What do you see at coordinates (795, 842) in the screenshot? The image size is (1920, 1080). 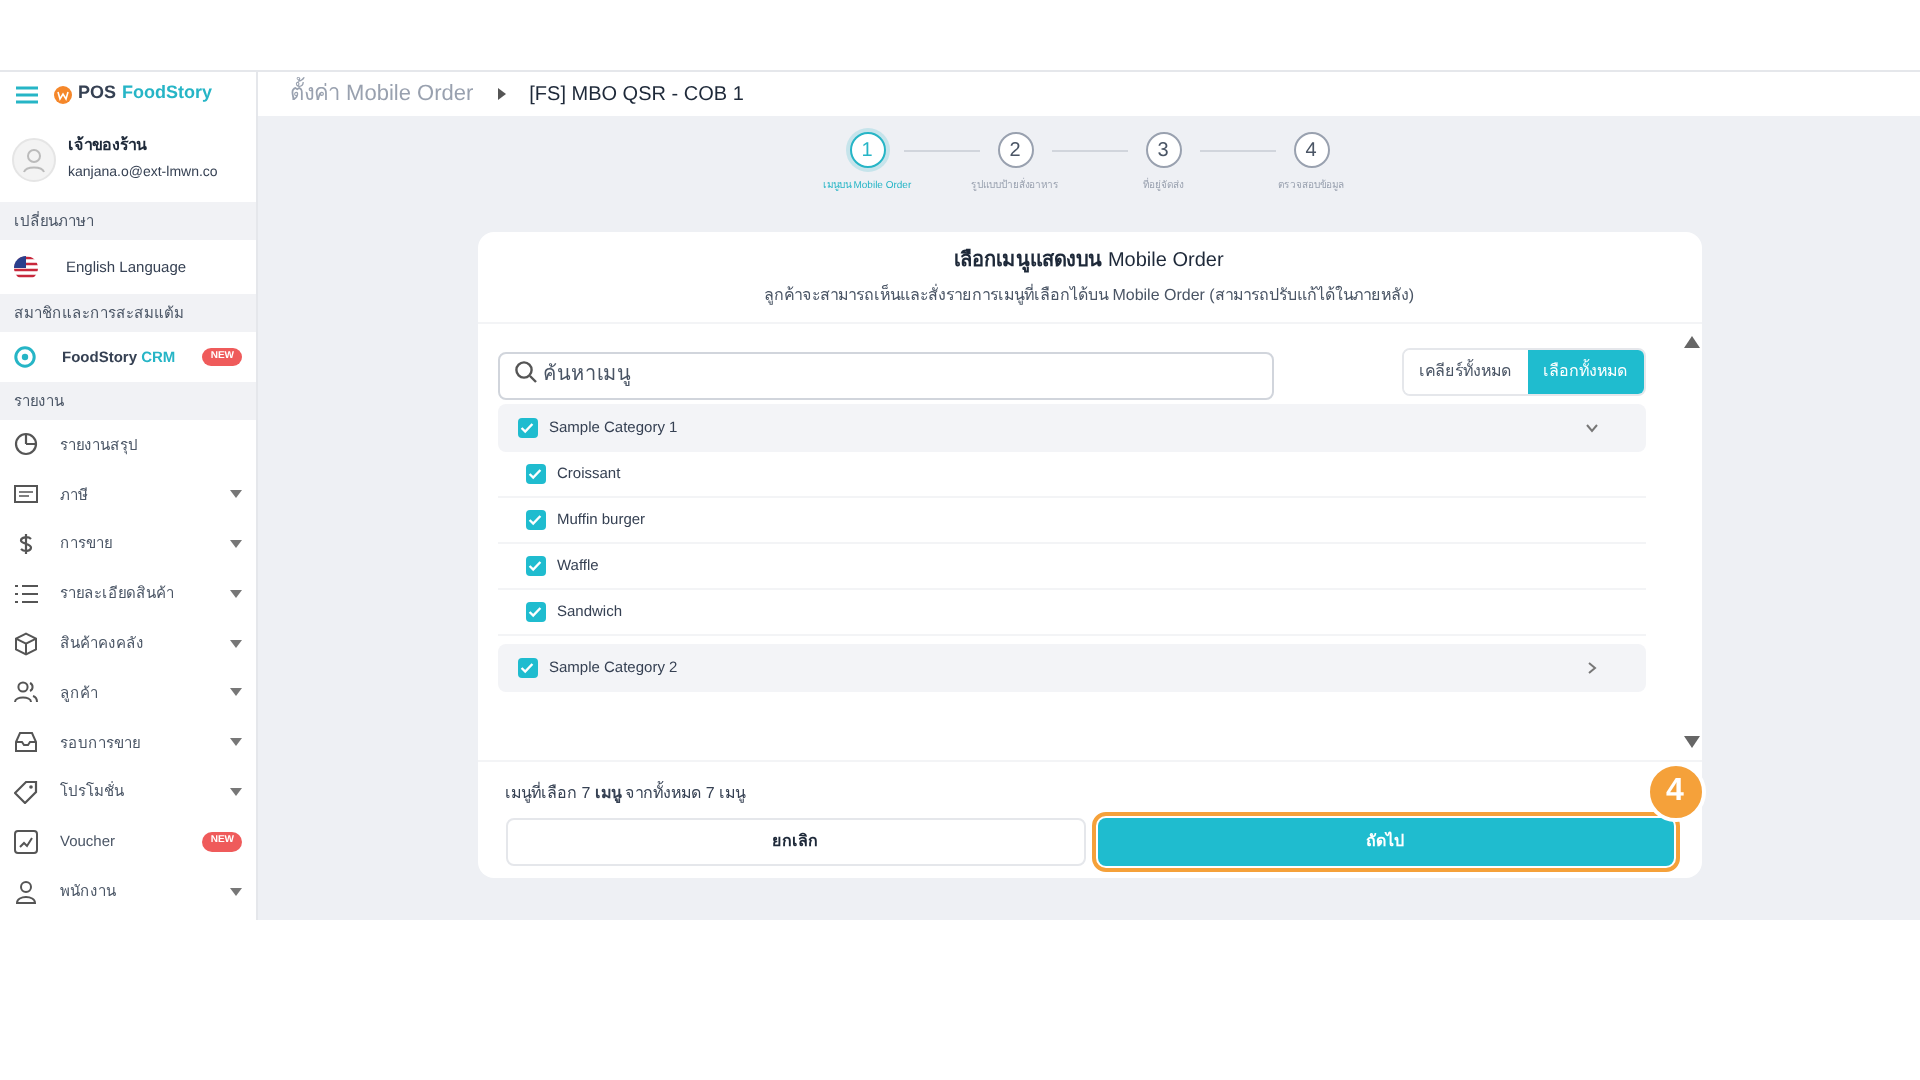 I see `cancel-button: ยกเลิก` at bounding box center [795, 842].